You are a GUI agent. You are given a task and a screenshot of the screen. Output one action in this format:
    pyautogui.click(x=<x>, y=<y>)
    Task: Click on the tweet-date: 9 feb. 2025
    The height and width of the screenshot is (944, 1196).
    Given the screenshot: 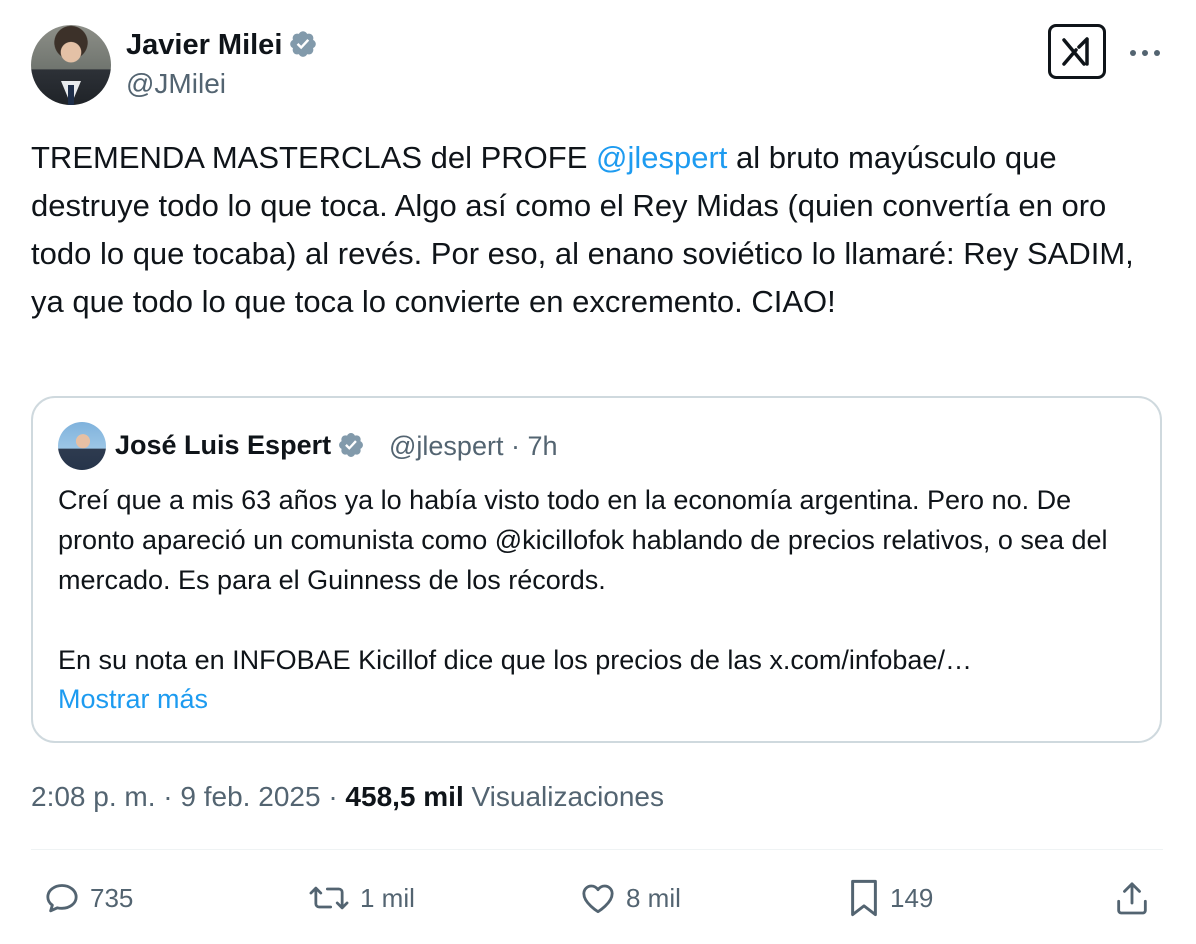 What is the action you would take?
    pyautogui.click(x=250, y=796)
    